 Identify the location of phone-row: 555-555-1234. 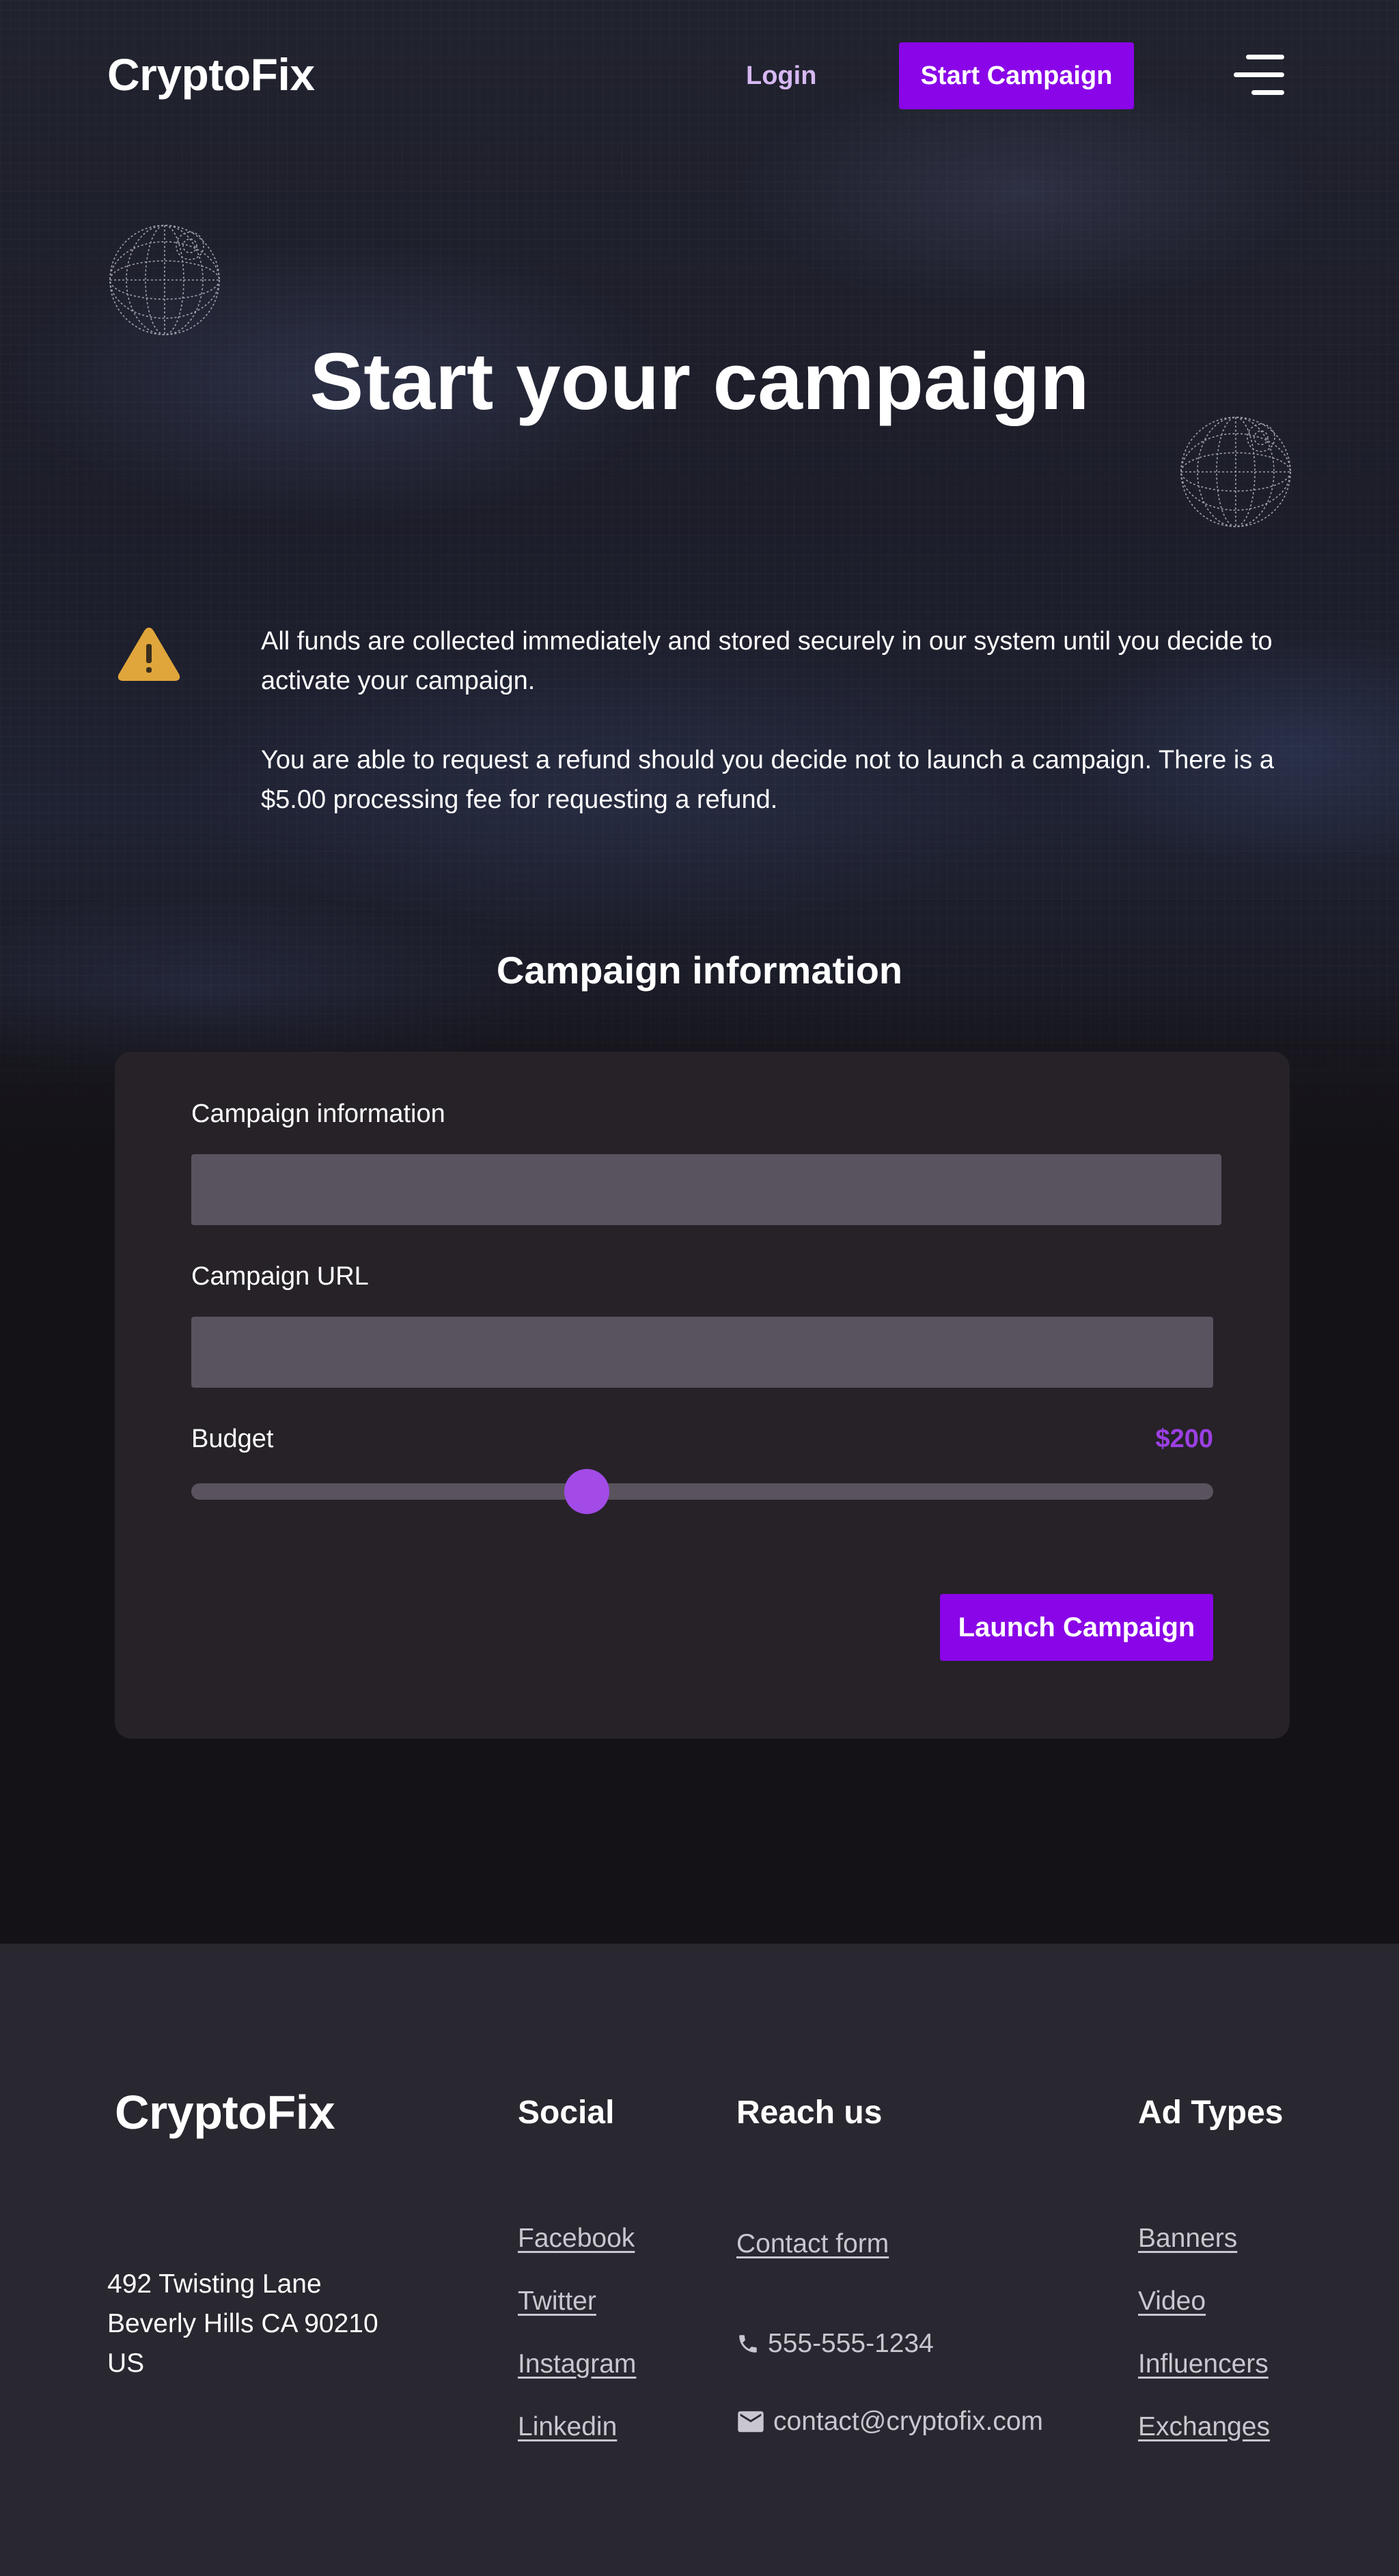
(835, 2344).